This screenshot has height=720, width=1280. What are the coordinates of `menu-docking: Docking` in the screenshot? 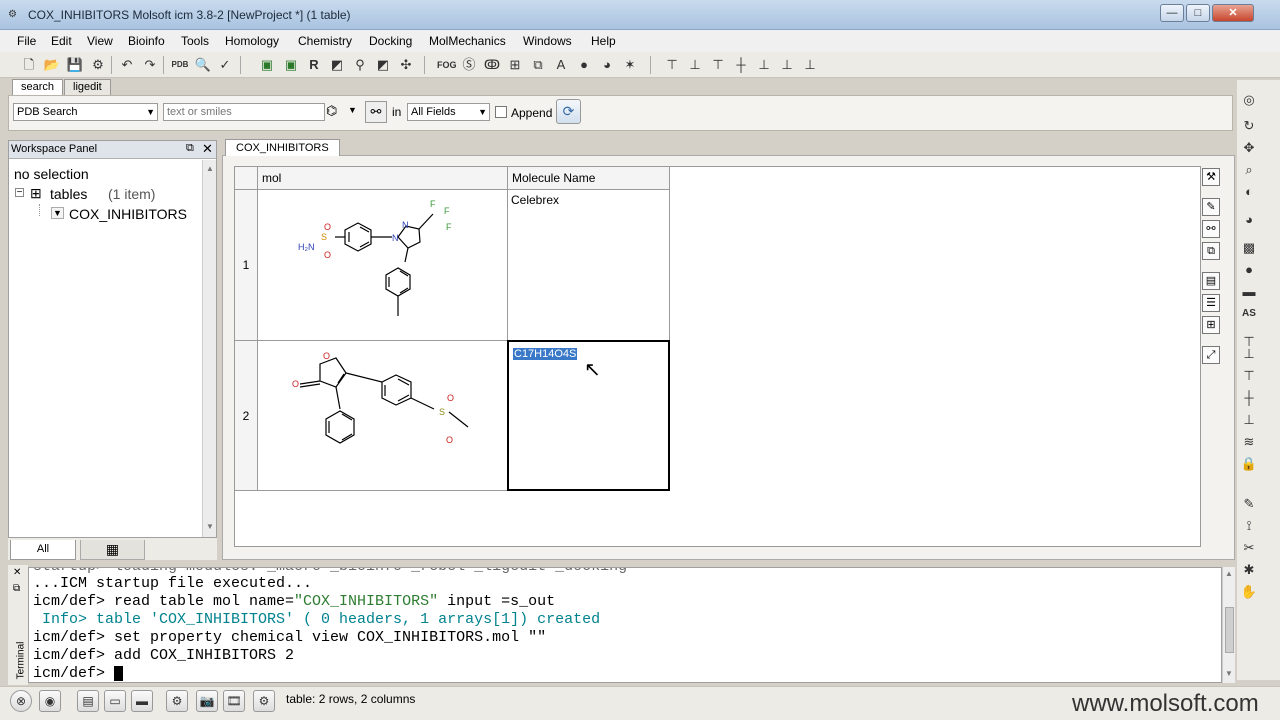 It's located at (390, 41).